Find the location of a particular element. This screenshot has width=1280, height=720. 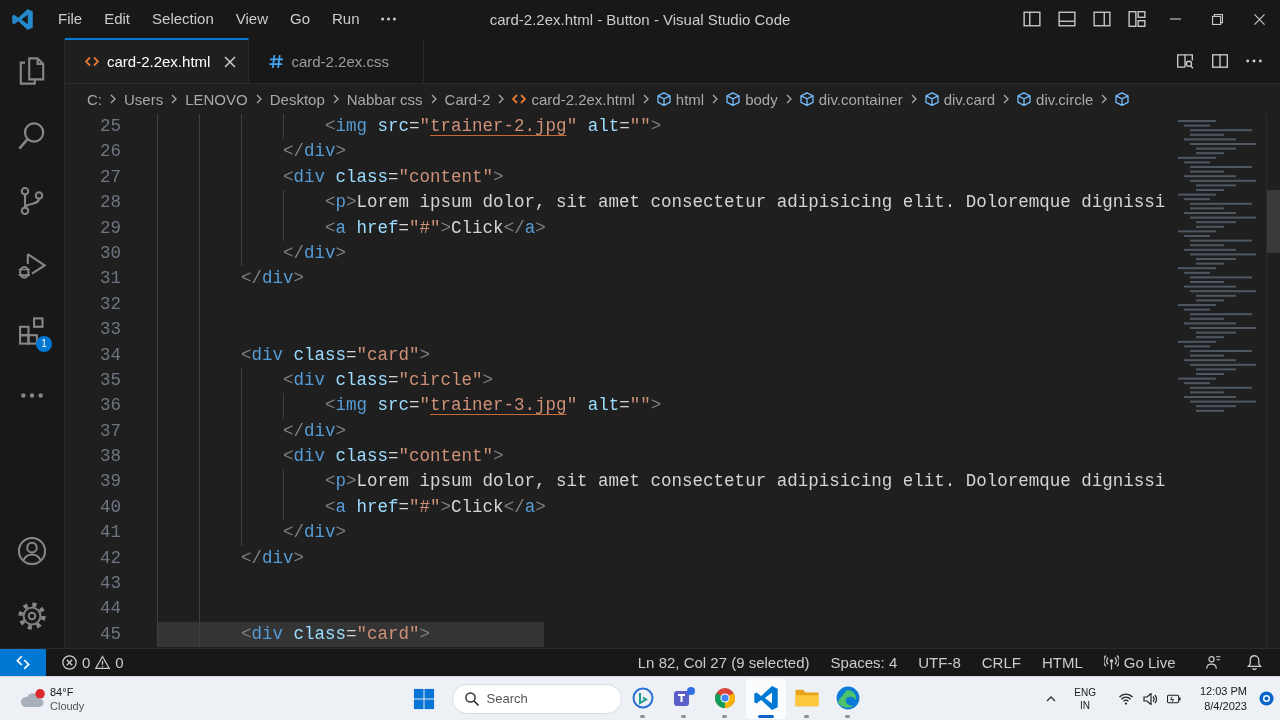

notification-icon is located at coordinates (1266, 698).